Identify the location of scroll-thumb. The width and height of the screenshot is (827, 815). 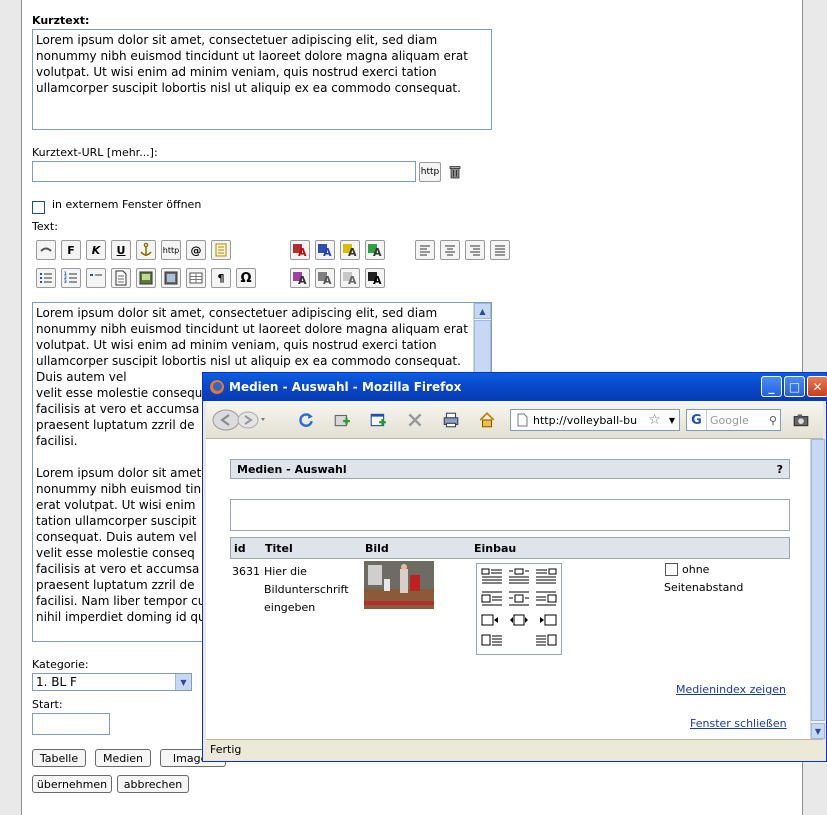
(482, 350).